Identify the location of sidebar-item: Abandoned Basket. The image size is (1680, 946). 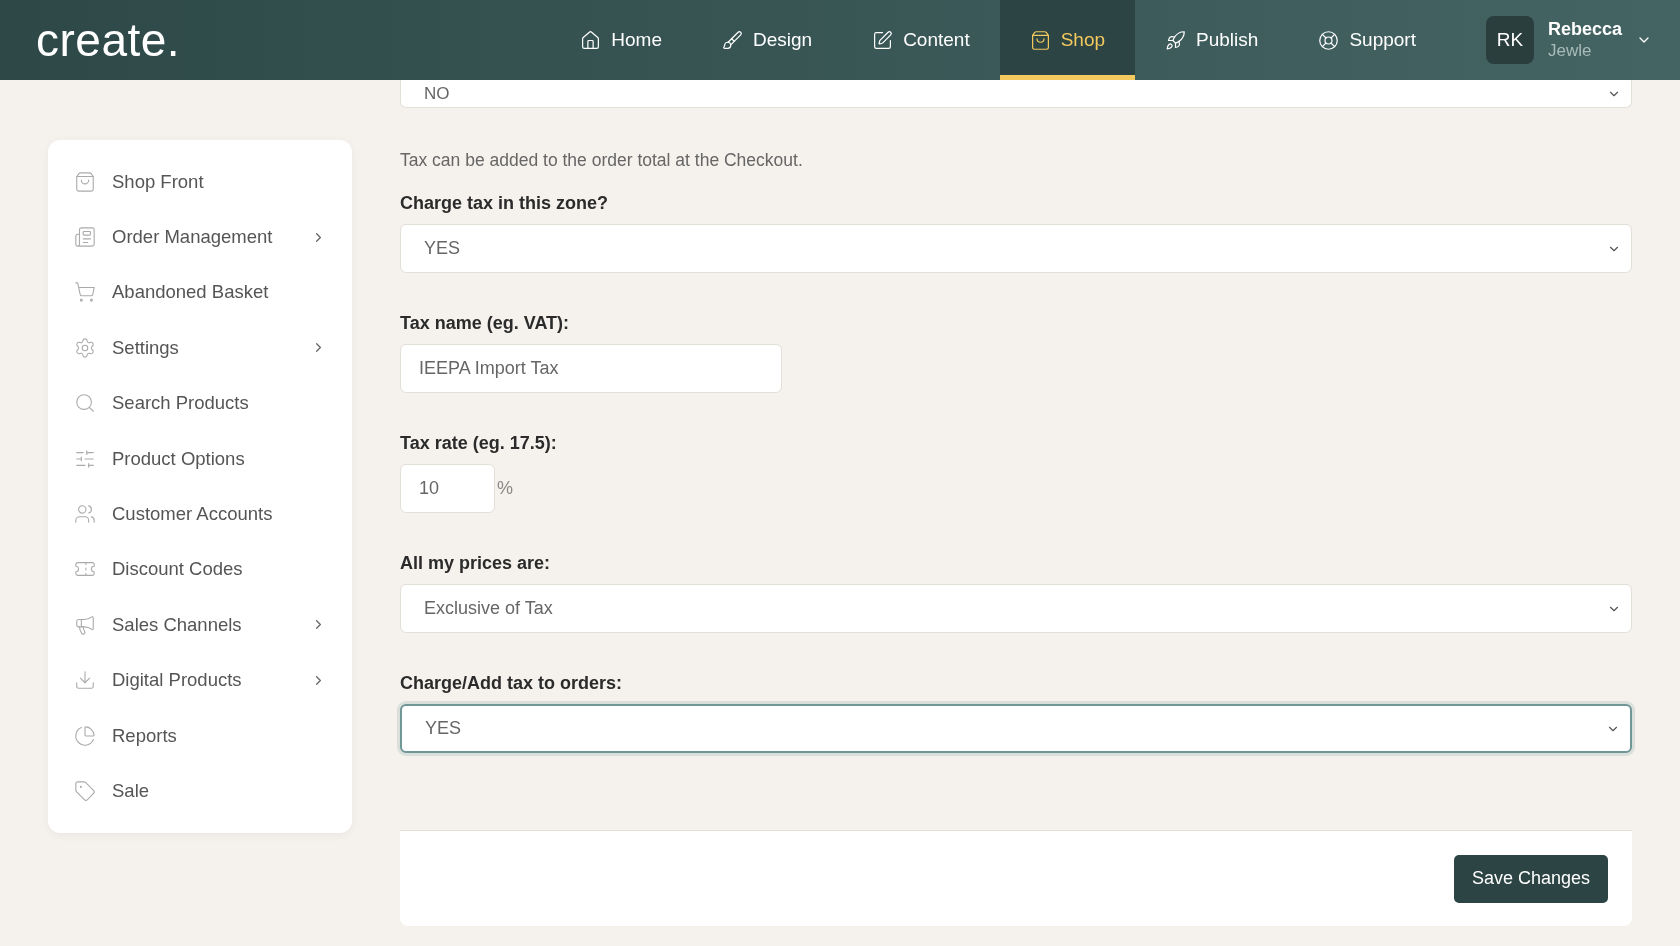
(200, 292).